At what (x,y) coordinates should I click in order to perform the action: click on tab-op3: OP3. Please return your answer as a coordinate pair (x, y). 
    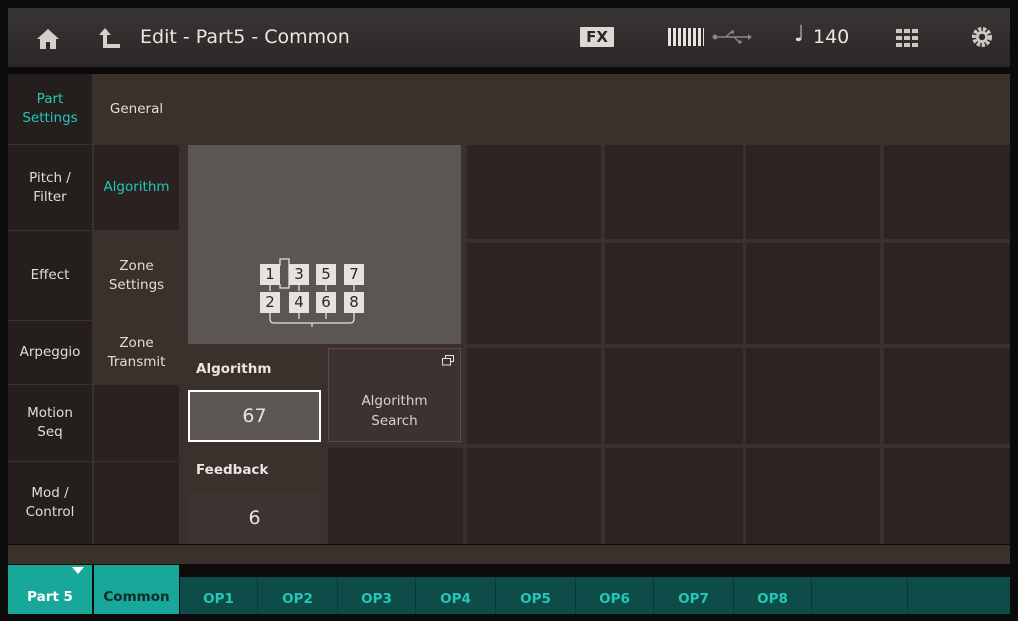
    Looking at the image, I should click on (377, 595).